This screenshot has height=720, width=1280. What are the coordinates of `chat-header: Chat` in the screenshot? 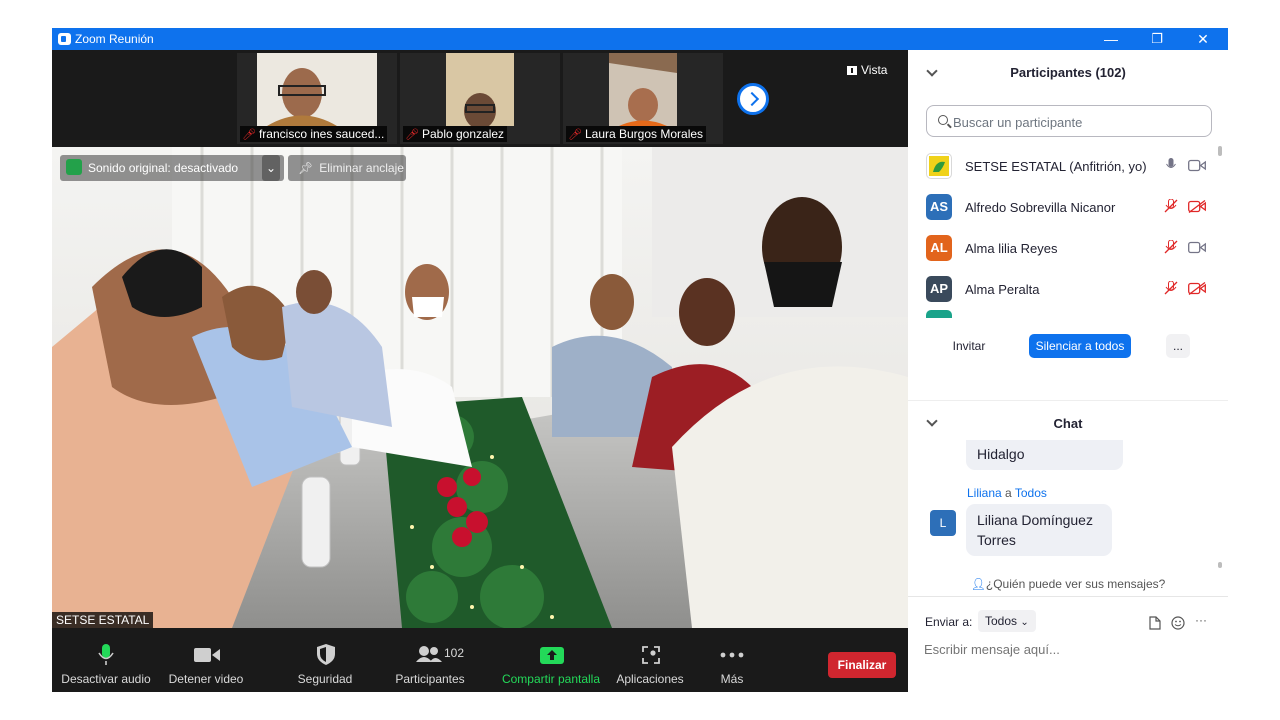 It's located at (1068, 422).